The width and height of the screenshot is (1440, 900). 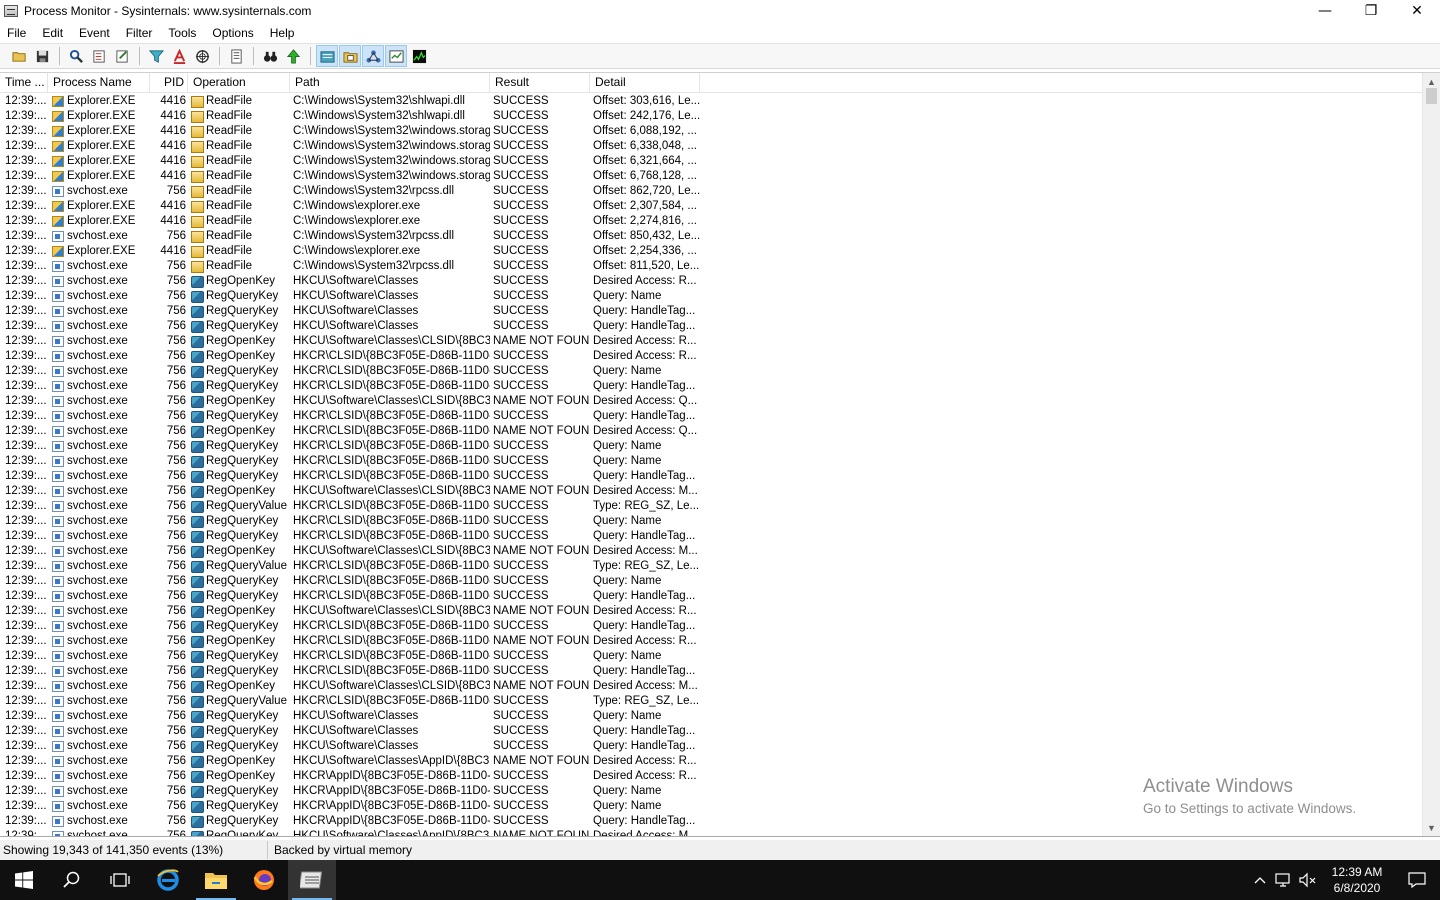 What do you see at coordinates (312, 880) in the screenshot?
I see `process-monitor-taskbar-button` at bounding box center [312, 880].